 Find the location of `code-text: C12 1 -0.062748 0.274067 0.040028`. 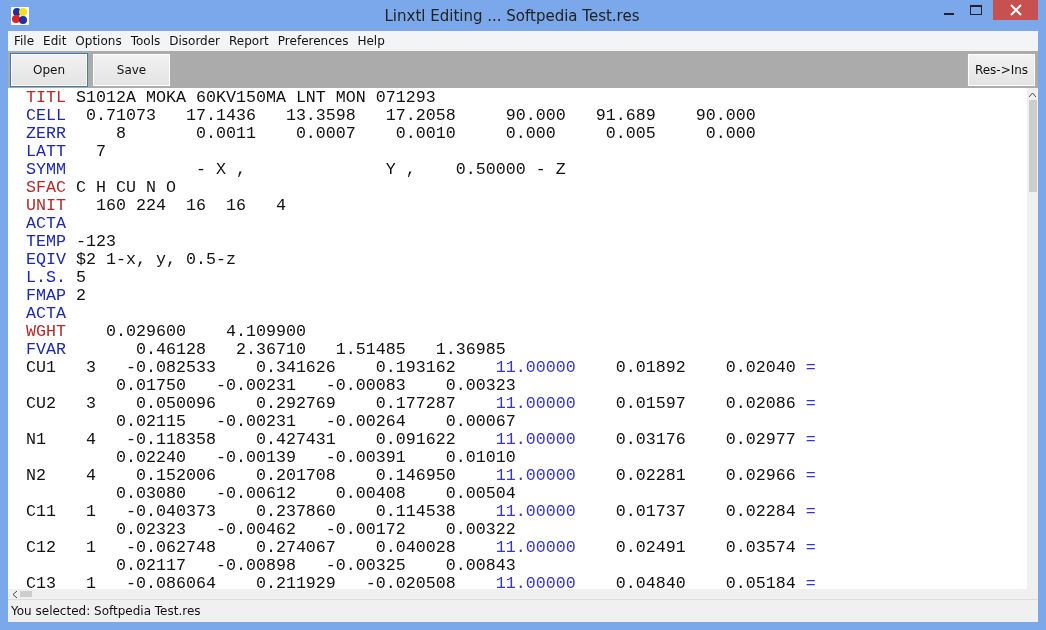

code-text: C12 1 -0.062748 0.274067 0.040028 is located at coordinates (241, 547).